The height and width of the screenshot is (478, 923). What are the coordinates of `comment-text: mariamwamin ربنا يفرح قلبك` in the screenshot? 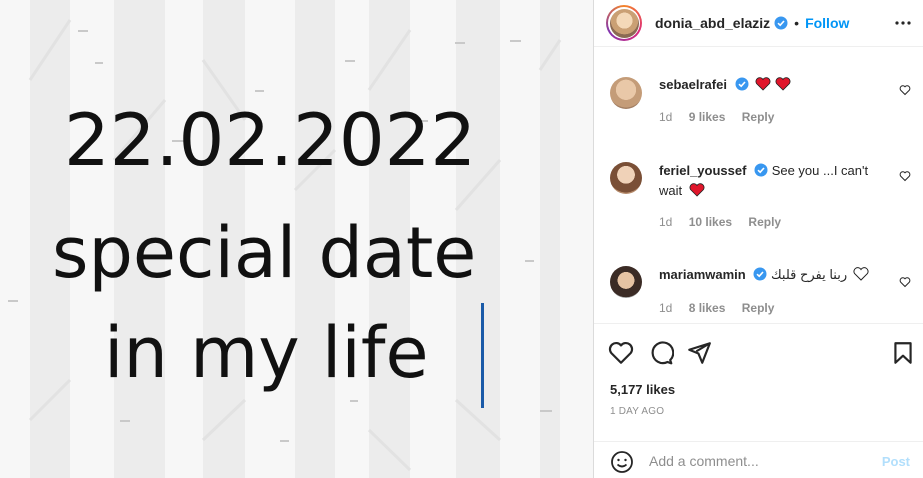 It's located at (769, 275).